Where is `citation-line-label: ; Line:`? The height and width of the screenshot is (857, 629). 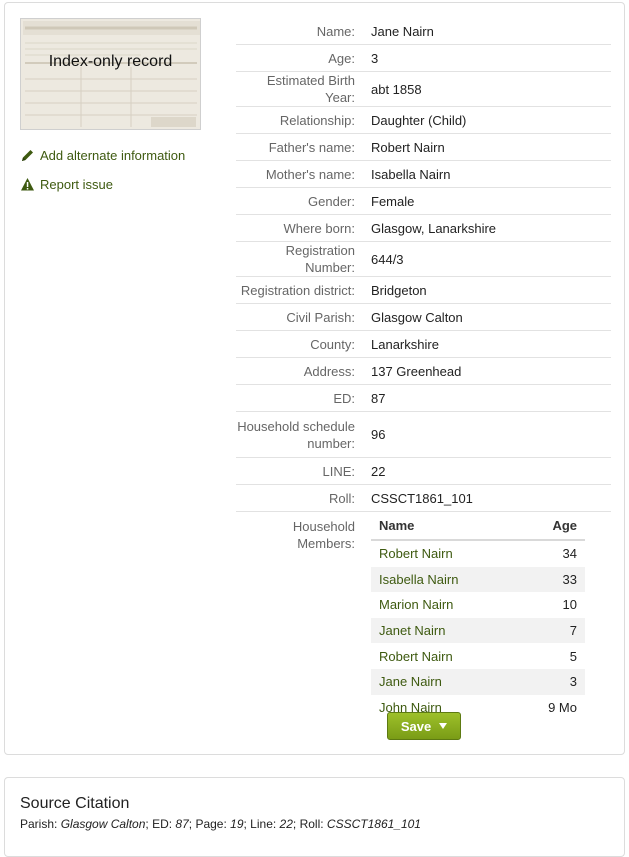
citation-line-label: ; Line: is located at coordinates (261, 824).